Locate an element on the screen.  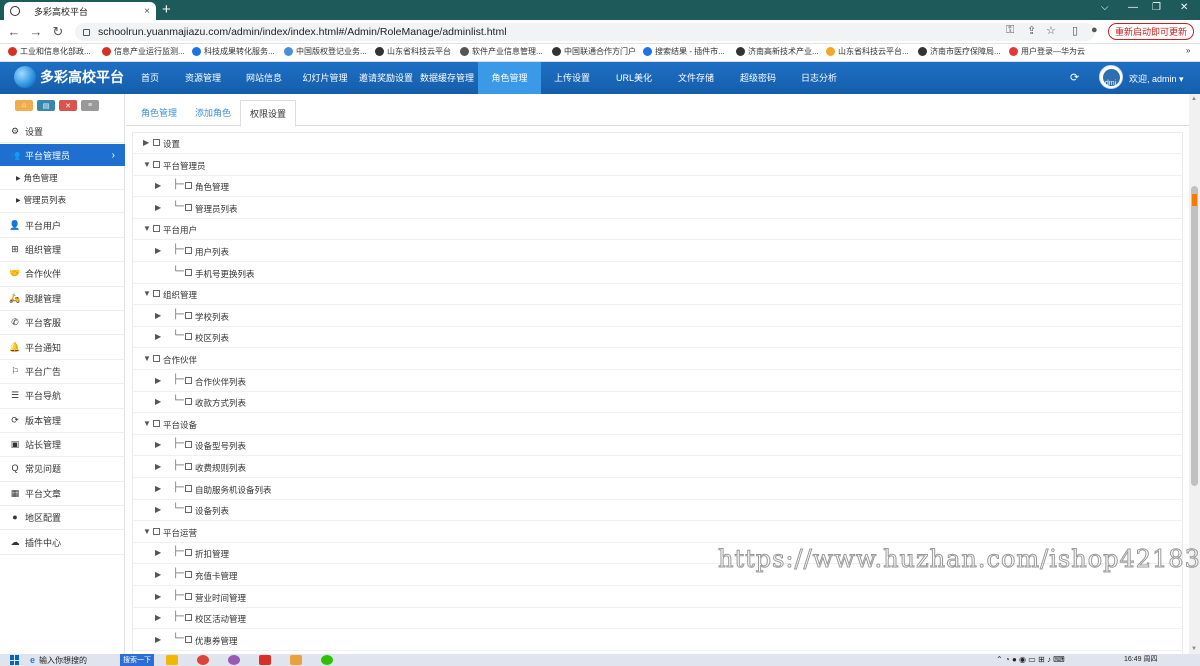
document-shortcut-icon: ▤ is located at coordinates (46, 105).